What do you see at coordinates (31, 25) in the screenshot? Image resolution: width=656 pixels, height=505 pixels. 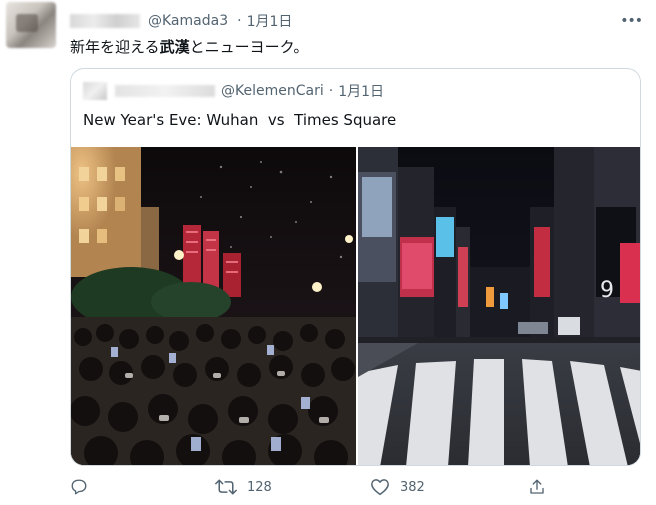 I see `avatar` at bounding box center [31, 25].